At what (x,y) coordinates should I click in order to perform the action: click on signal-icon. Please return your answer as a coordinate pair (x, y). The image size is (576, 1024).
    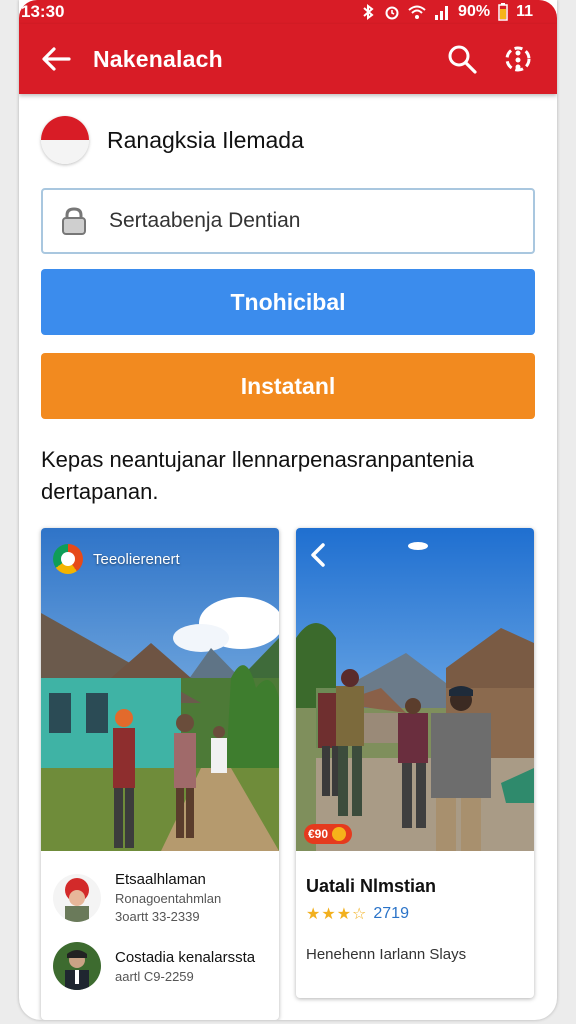
    Looking at the image, I should click on (442, 13).